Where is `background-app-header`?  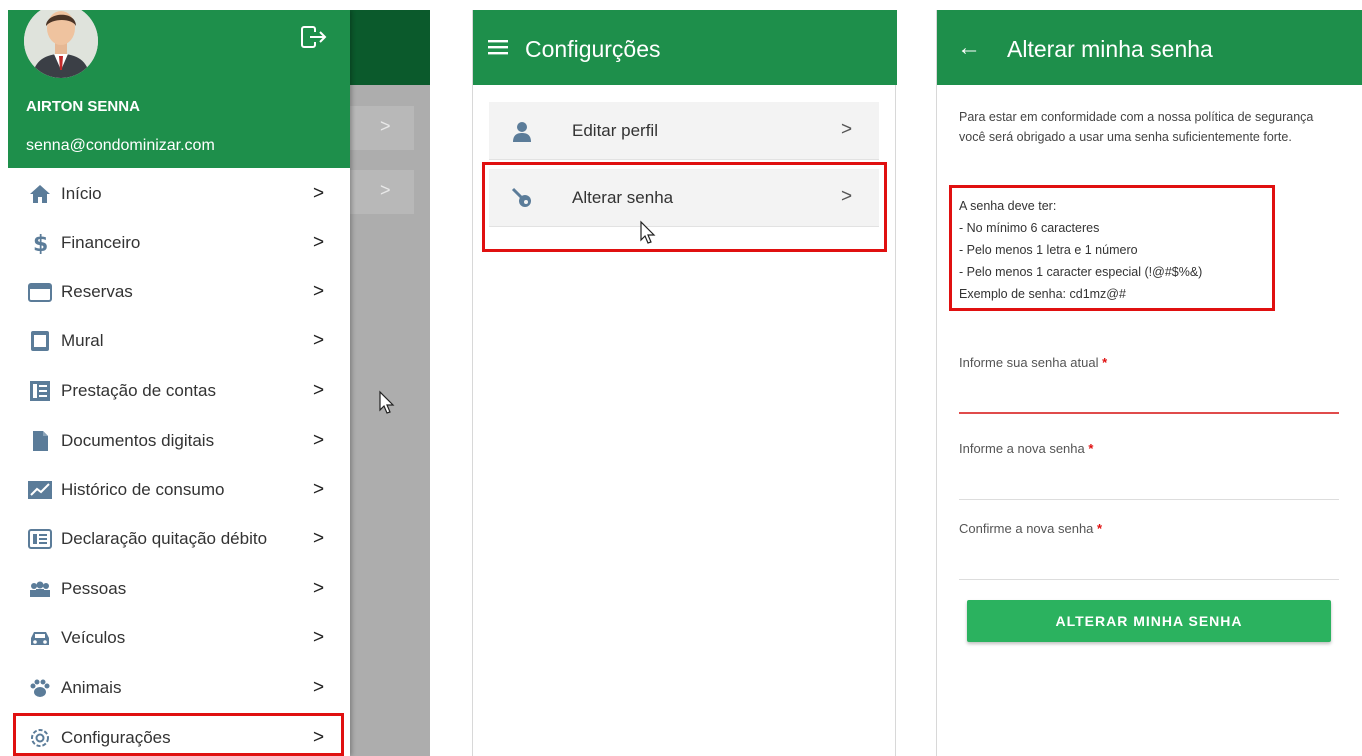 background-app-header is located at coordinates (390, 47).